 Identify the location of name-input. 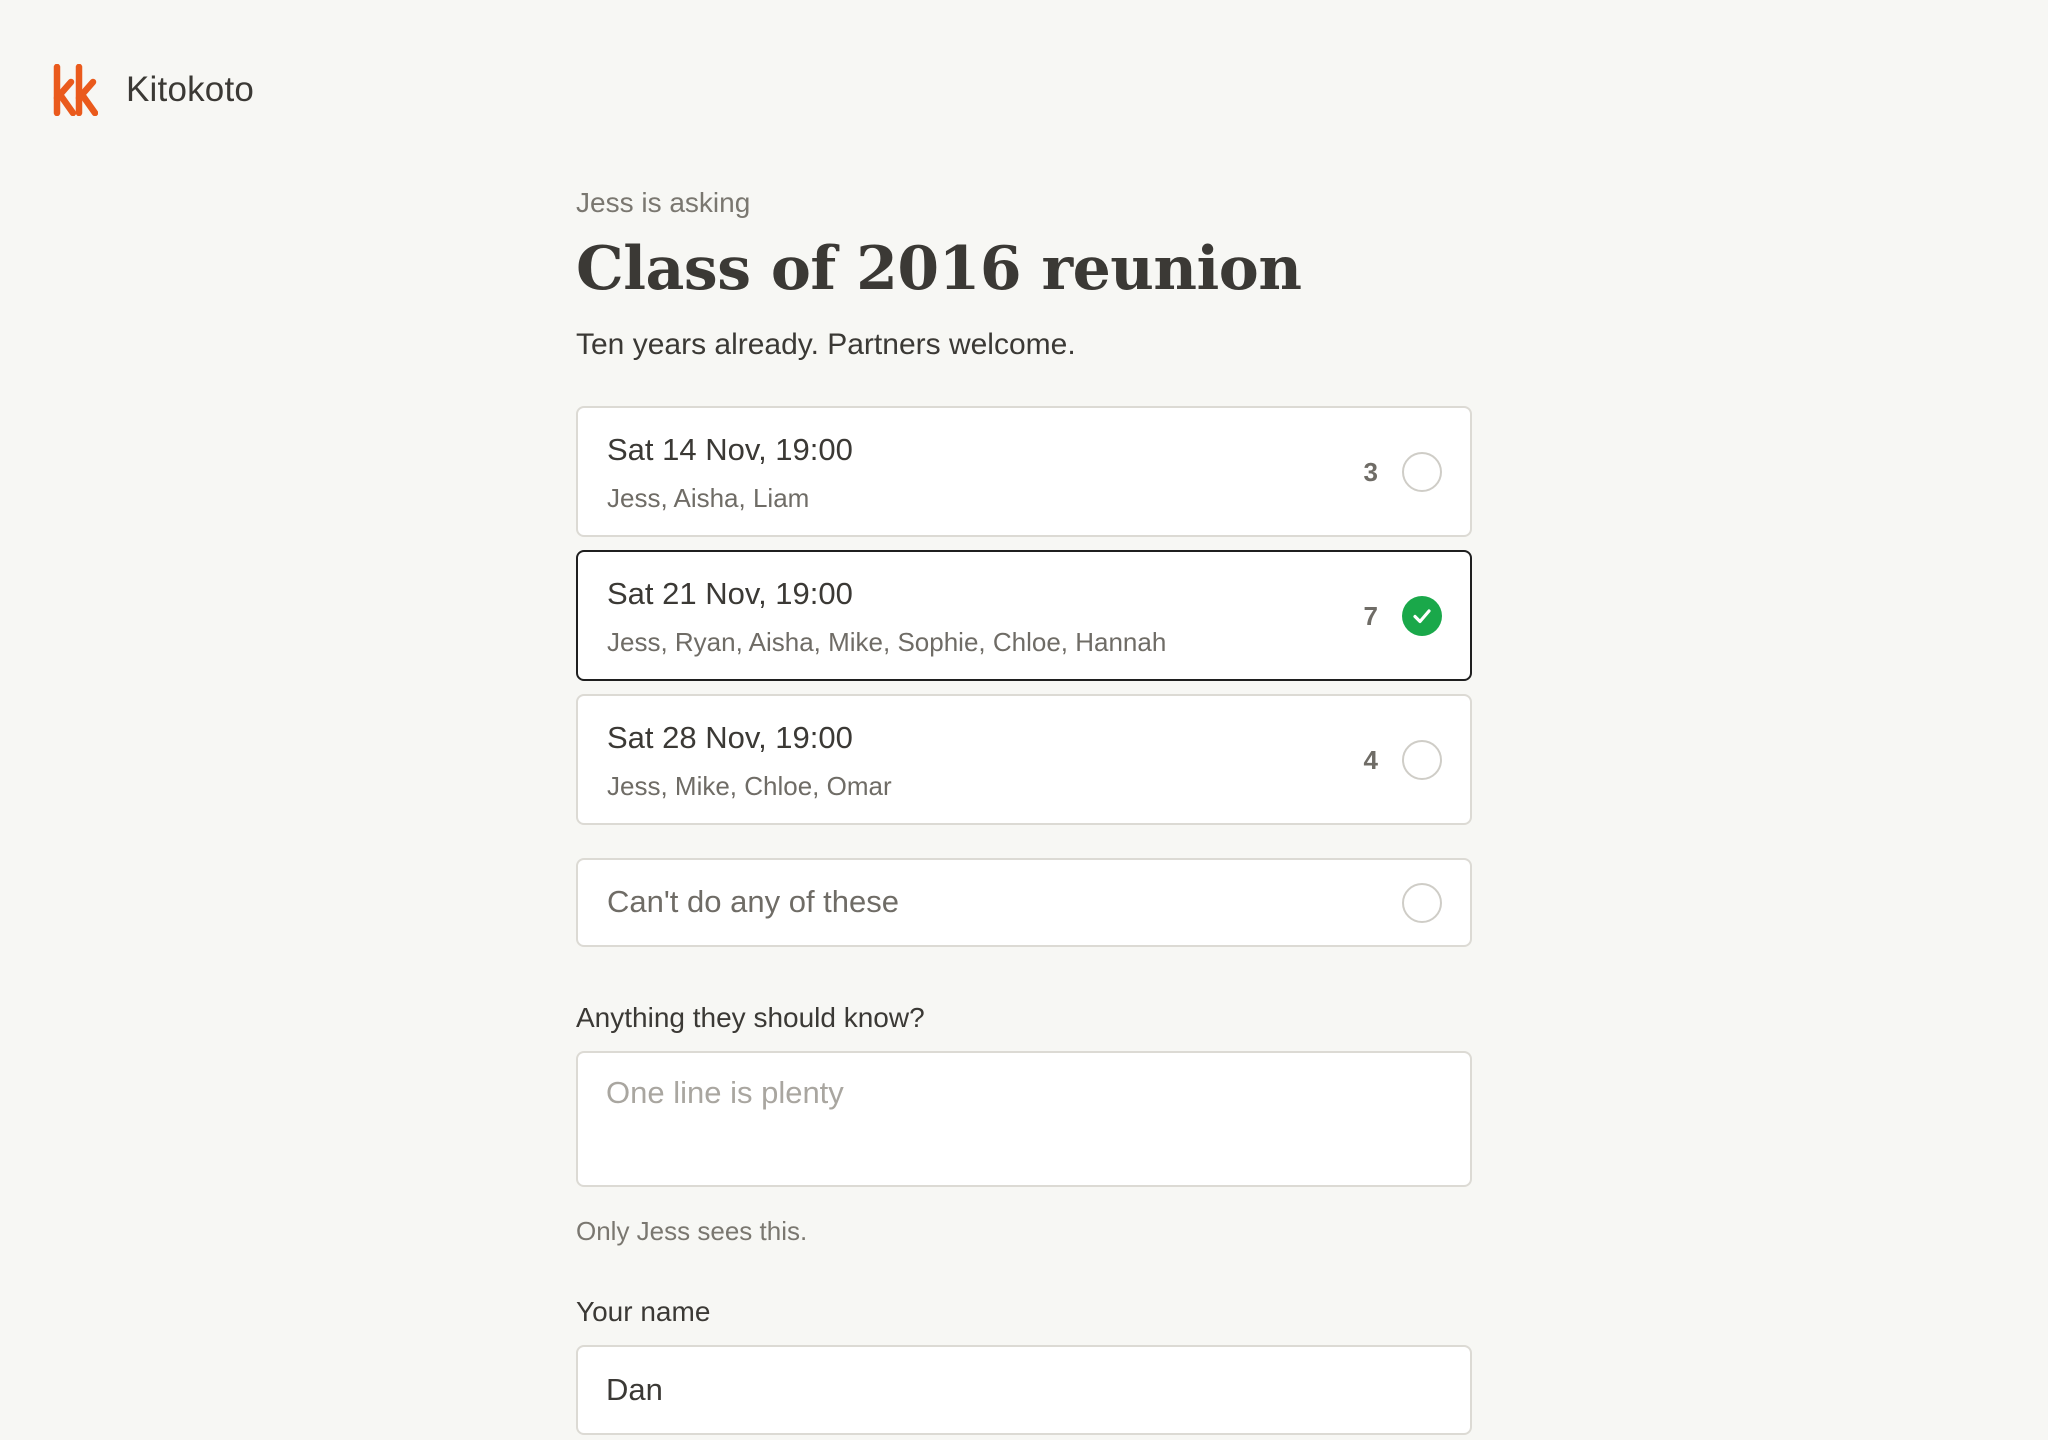
(1024, 1390).